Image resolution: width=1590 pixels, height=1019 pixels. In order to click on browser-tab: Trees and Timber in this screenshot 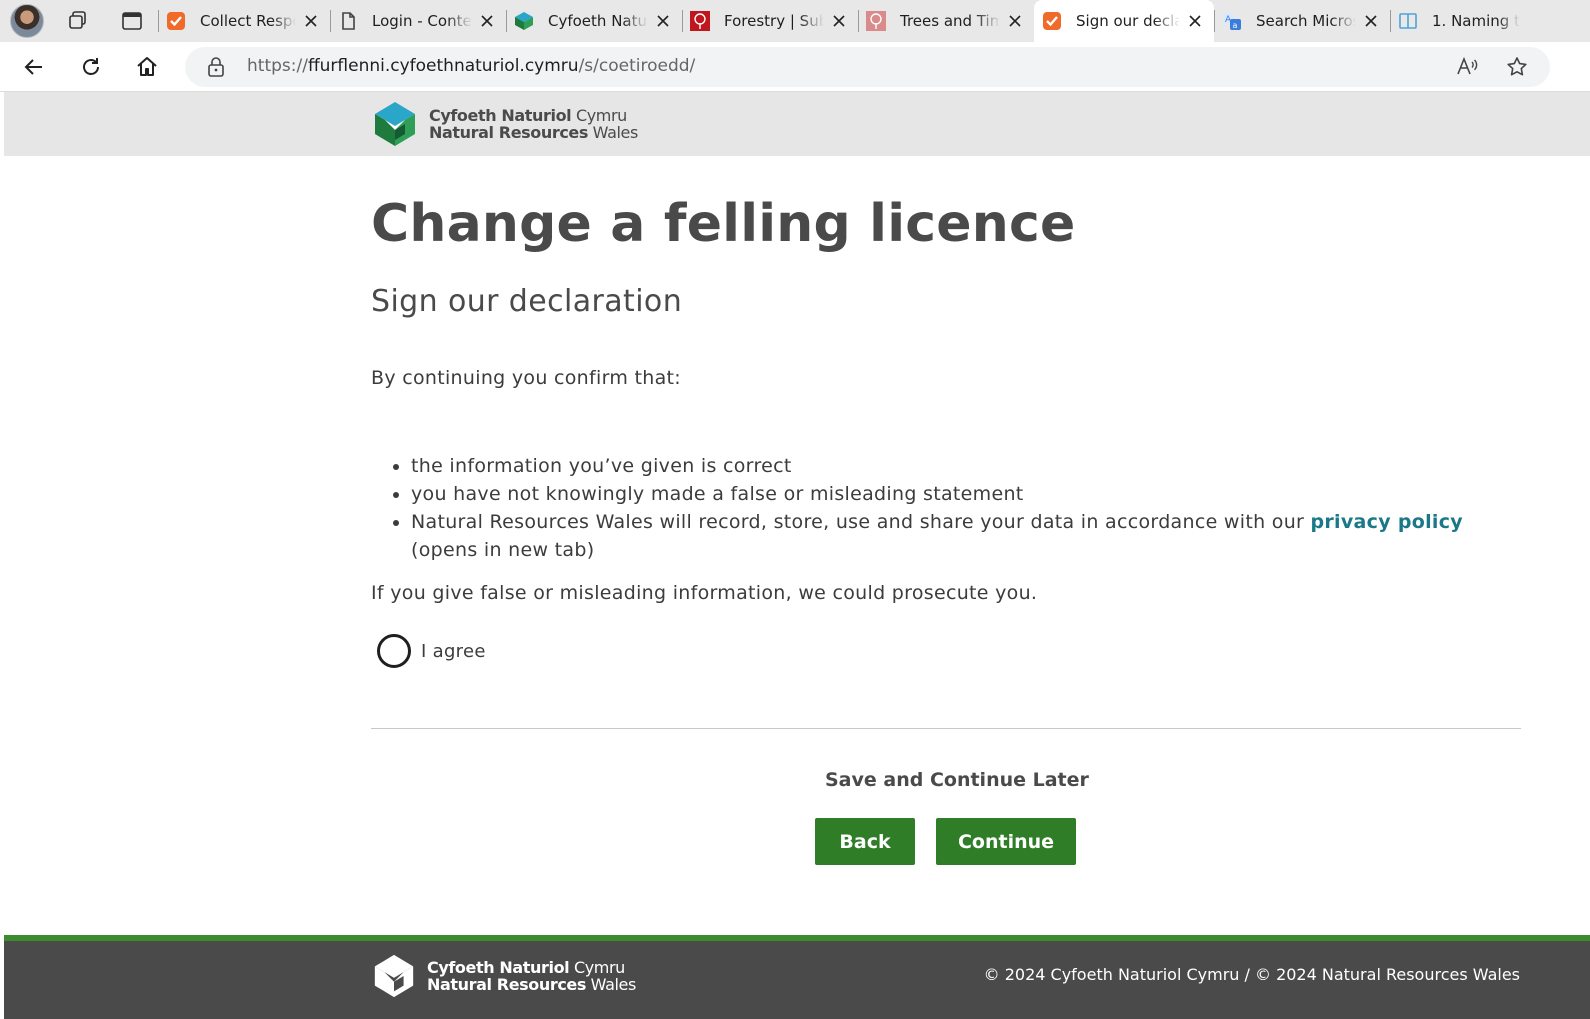, I will do `click(946, 21)`.